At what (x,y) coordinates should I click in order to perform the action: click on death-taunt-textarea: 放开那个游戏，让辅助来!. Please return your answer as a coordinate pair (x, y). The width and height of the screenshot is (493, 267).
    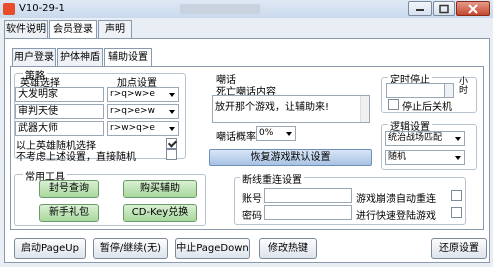
    Looking at the image, I should click on (291, 109).